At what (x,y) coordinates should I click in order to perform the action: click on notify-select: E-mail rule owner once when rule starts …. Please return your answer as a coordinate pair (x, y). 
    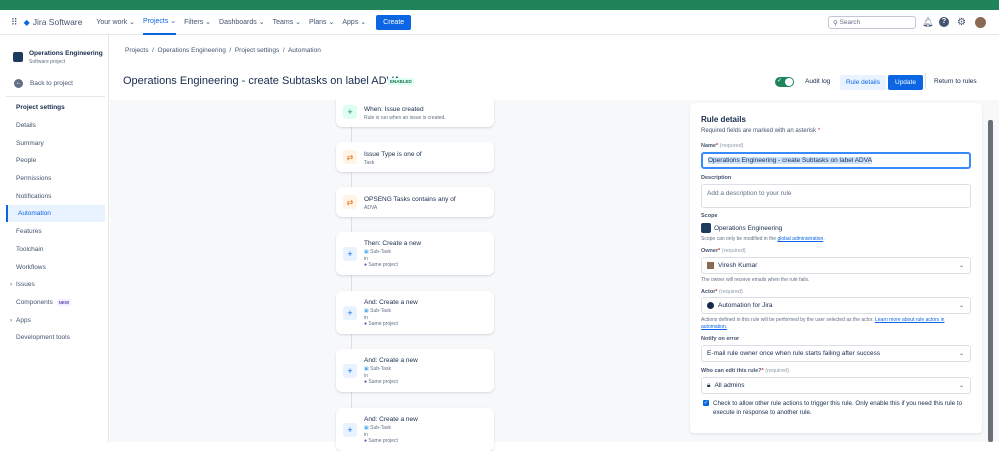
    Looking at the image, I should click on (836, 353).